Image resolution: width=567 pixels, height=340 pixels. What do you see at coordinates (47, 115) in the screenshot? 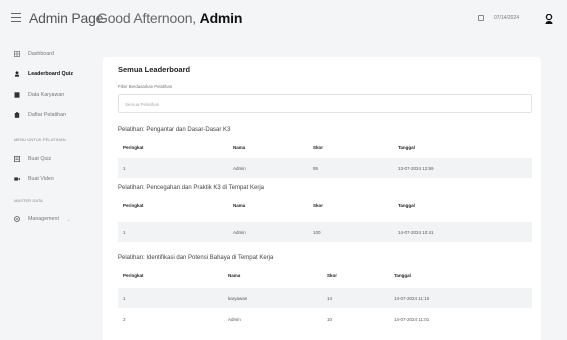
I see `sidebar-item-label: Daftar Pelatihan` at bounding box center [47, 115].